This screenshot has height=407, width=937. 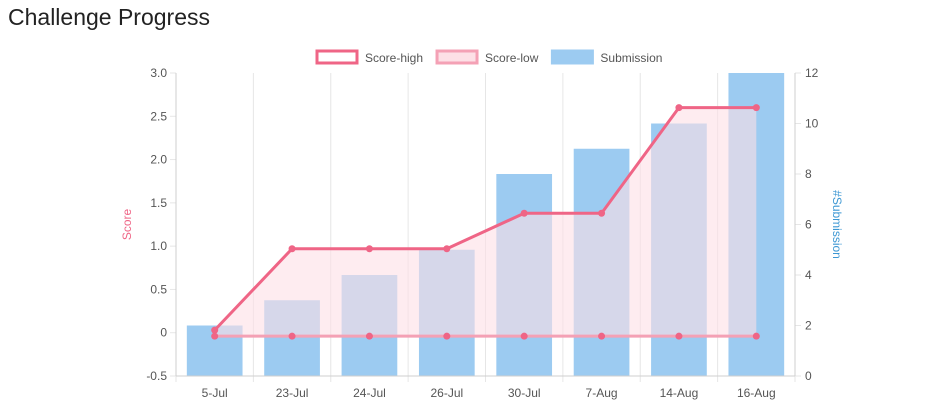 I want to click on legend-label: Score-high, so click(x=394, y=58).